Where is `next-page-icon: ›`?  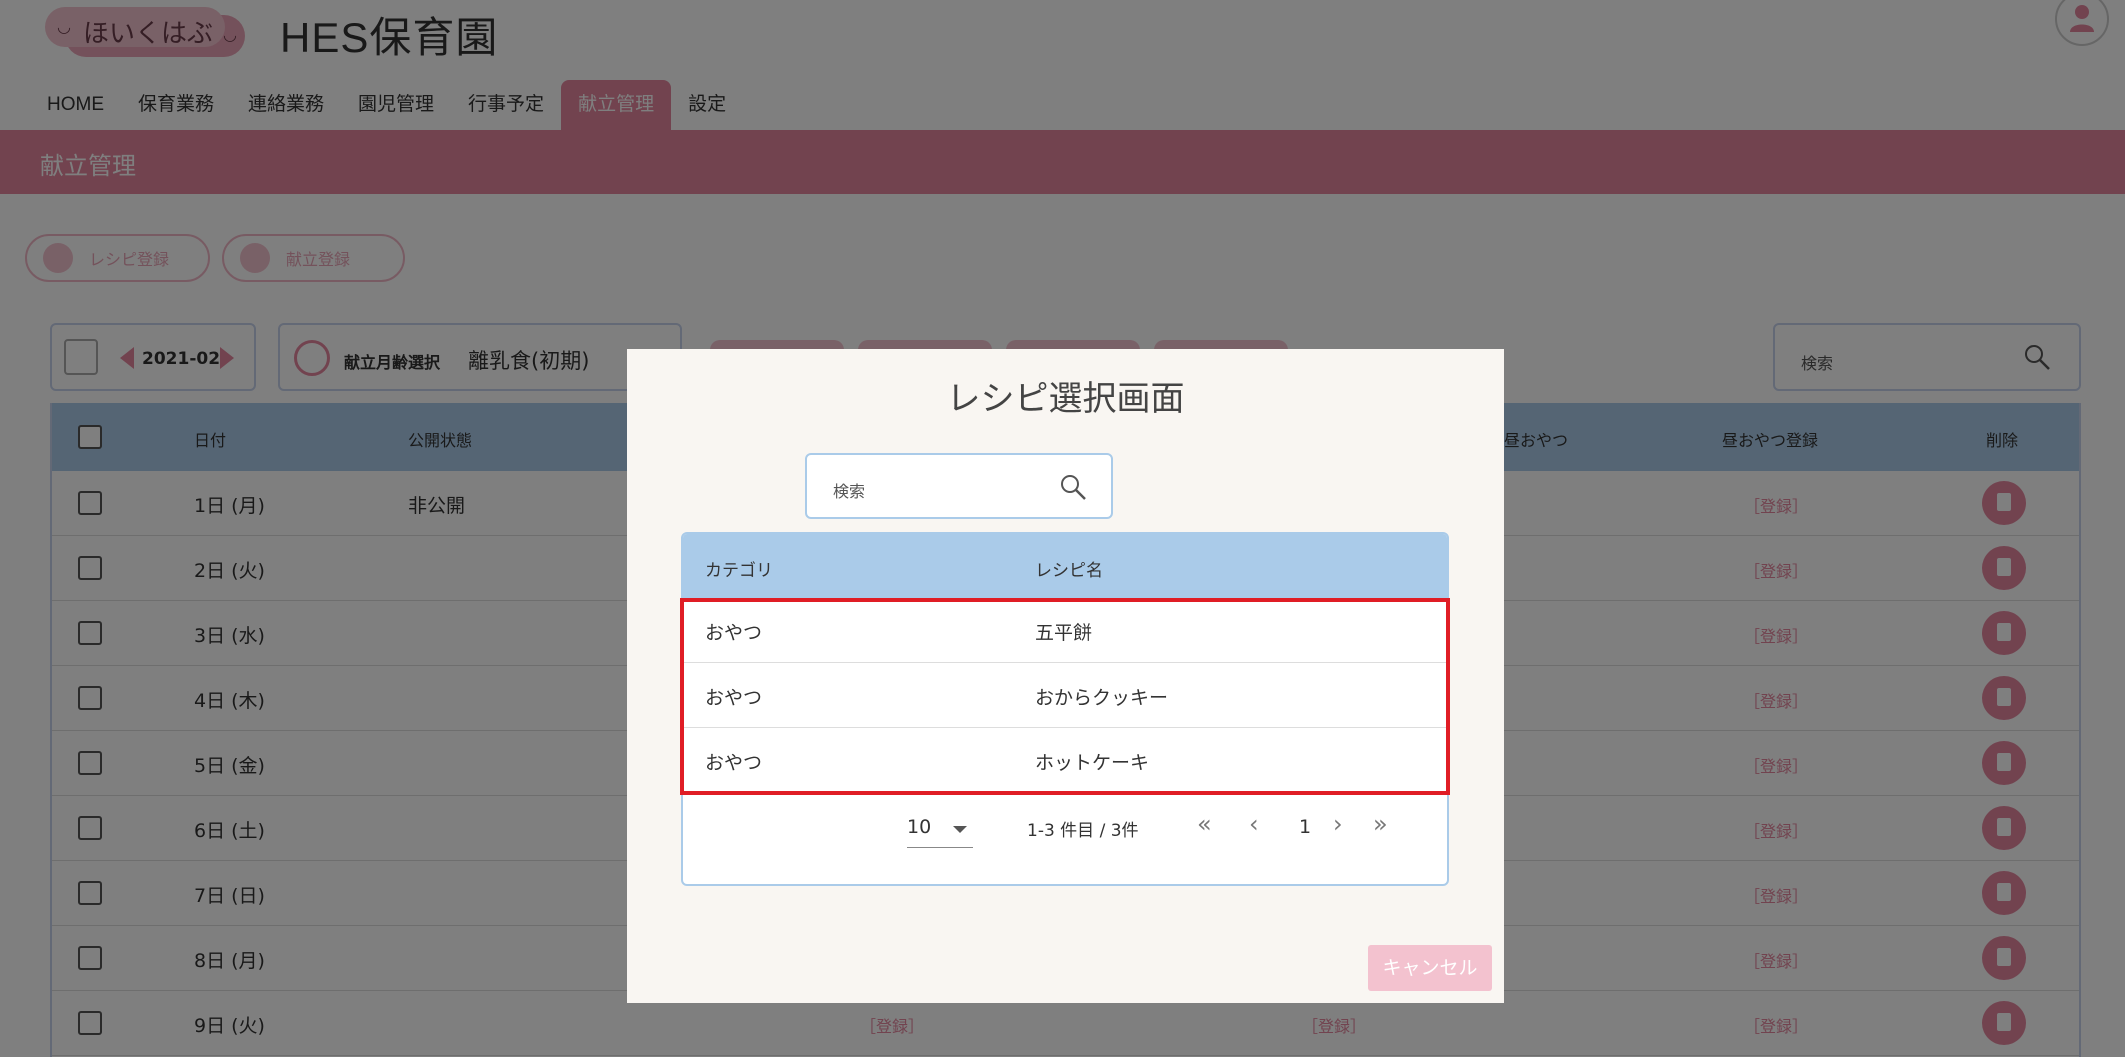 next-page-icon: › is located at coordinates (1338, 824).